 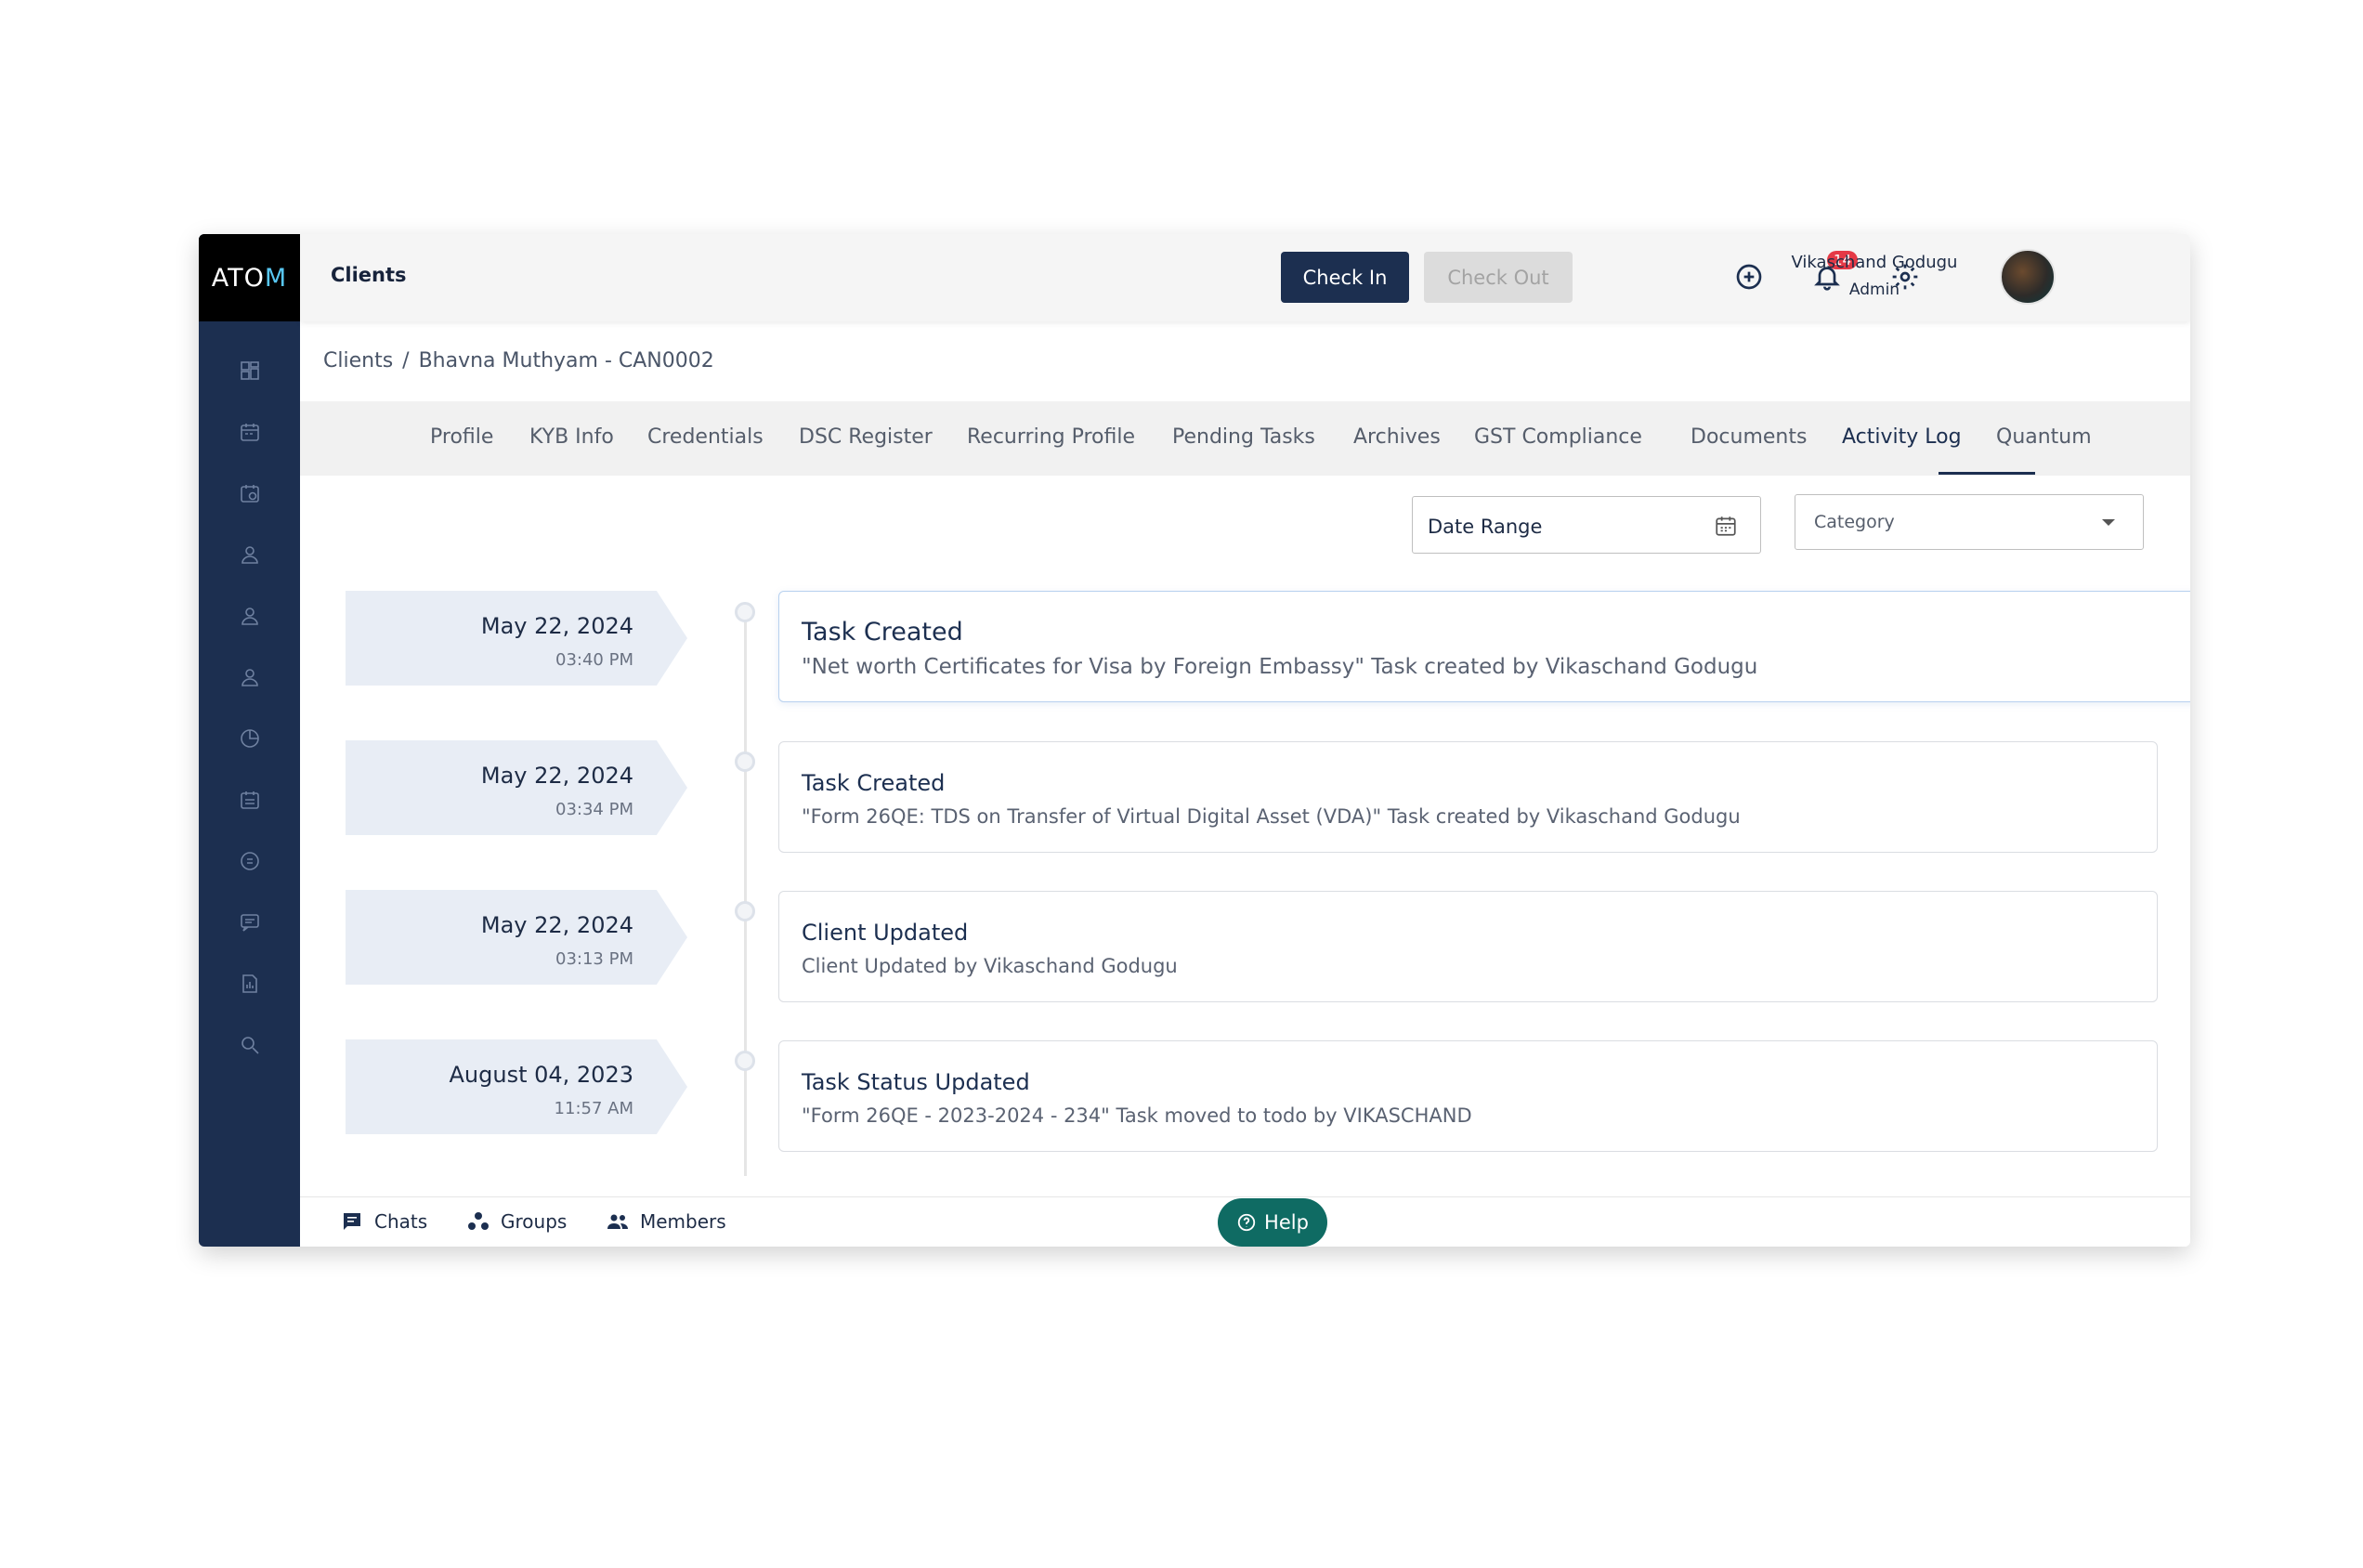 I want to click on timeline-date: May 22, 2024 03:40 PM, so click(x=516, y=638).